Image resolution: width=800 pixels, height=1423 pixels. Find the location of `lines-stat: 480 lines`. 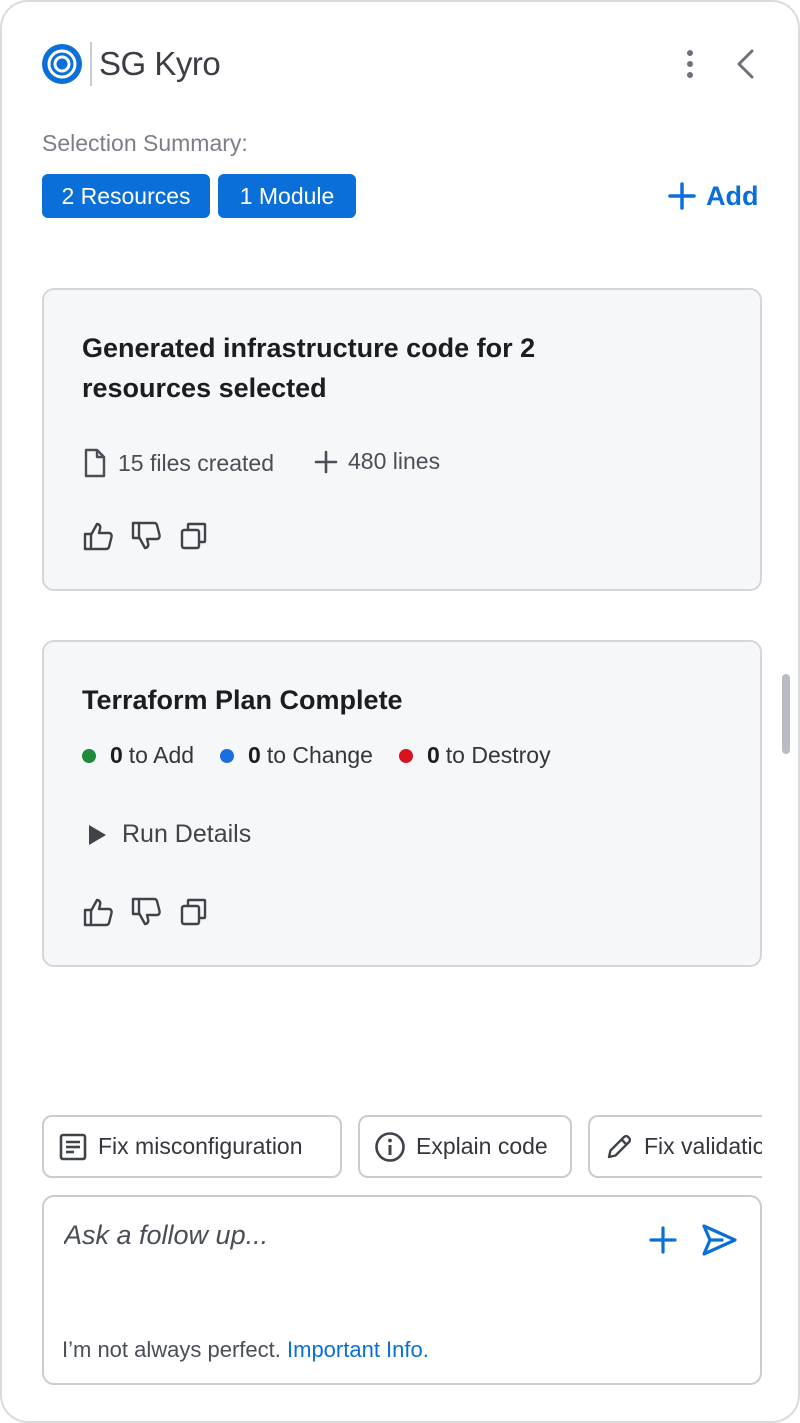

lines-stat: 480 lines is located at coordinates (377, 461).